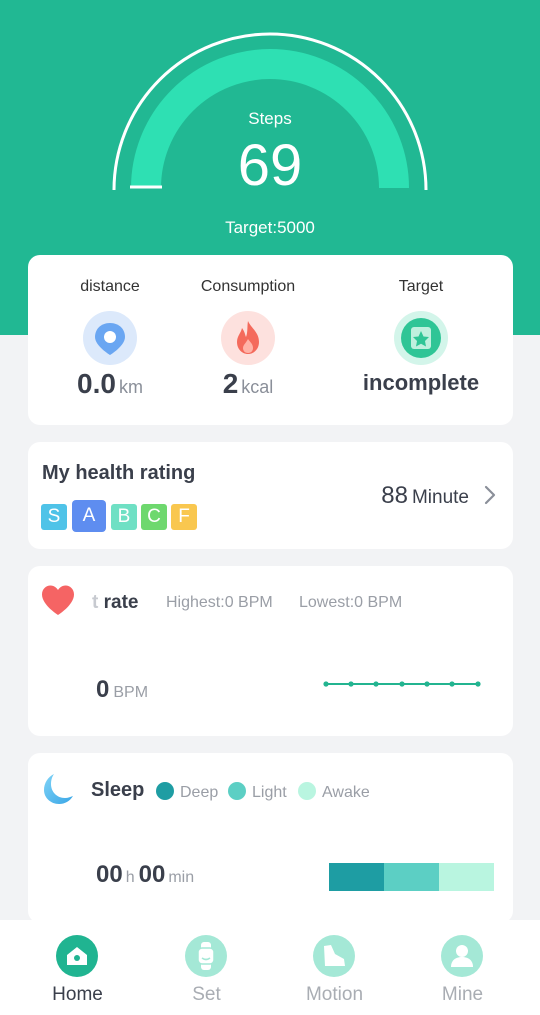 The width and height of the screenshot is (540, 1015). What do you see at coordinates (96, 383) in the screenshot?
I see `distance-value: 0.0` at bounding box center [96, 383].